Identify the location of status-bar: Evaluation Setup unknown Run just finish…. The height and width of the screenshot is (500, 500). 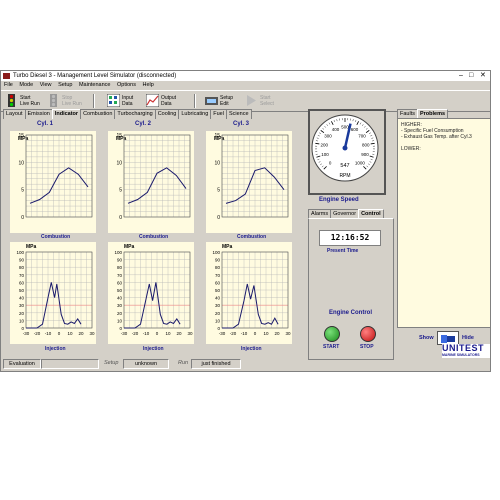
(245, 363).